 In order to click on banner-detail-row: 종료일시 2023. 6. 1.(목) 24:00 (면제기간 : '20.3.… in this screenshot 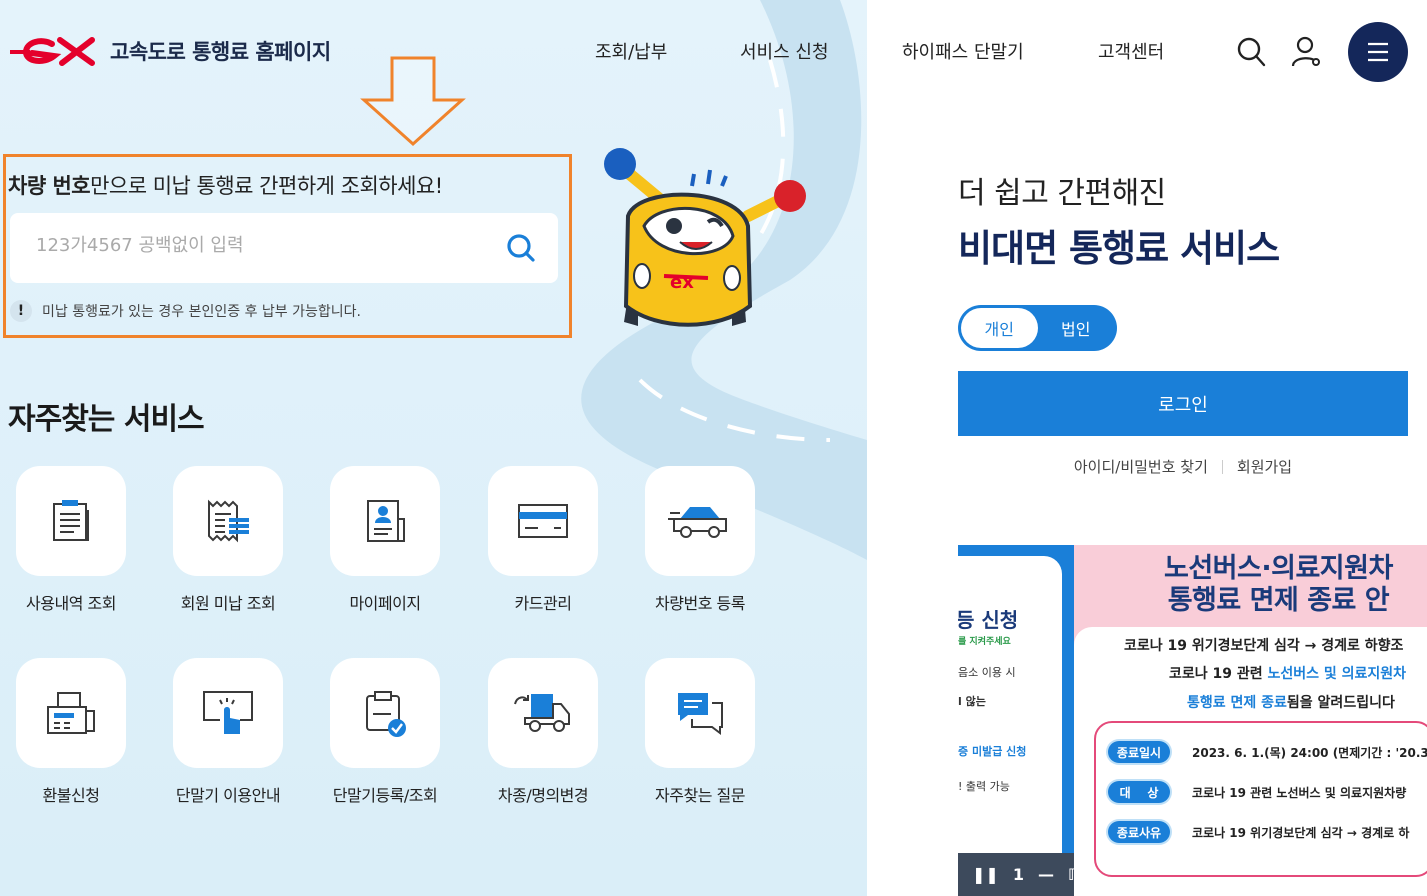, I will do `click(1267, 752)`.